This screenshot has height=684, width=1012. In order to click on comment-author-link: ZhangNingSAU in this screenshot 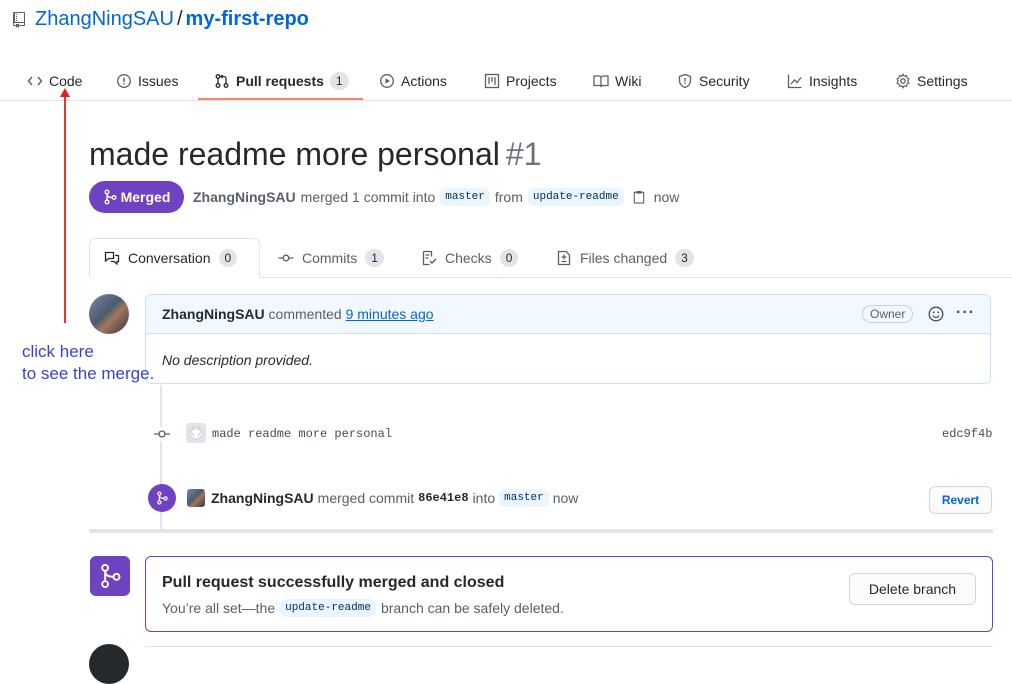, I will do `click(213, 314)`.